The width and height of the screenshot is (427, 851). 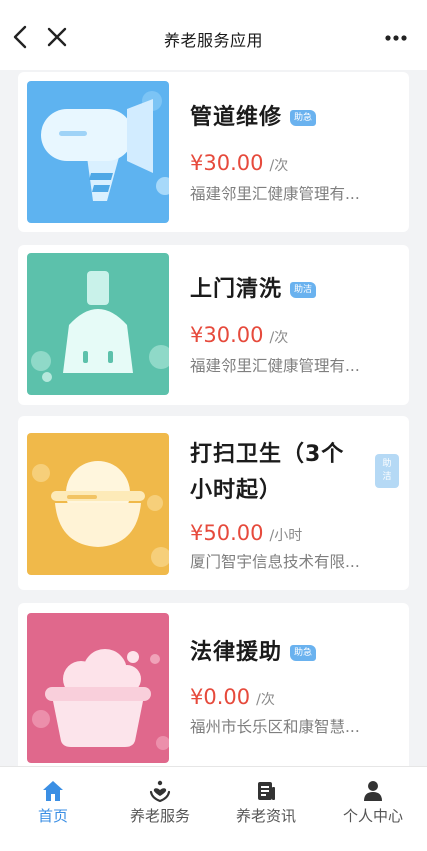 I want to click on tab-profile: 个人中心, so click(x=373, y=809).